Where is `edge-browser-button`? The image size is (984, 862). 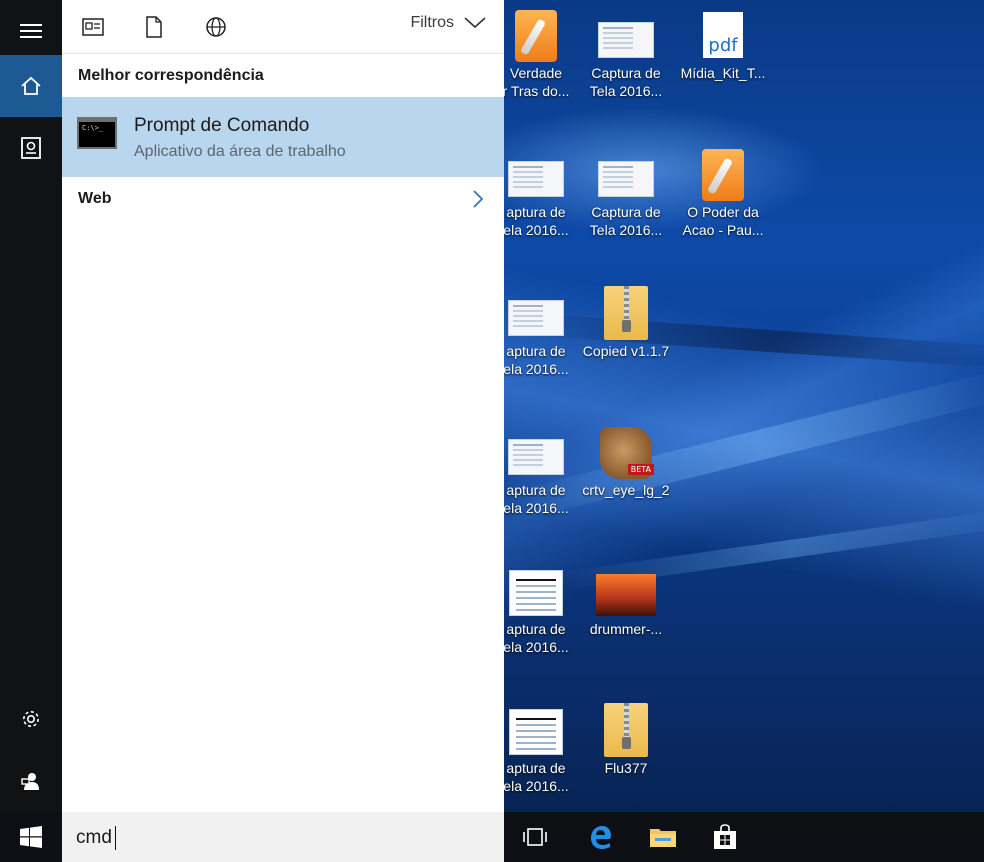 edge-browser-button is located at coordinates (601, 837).